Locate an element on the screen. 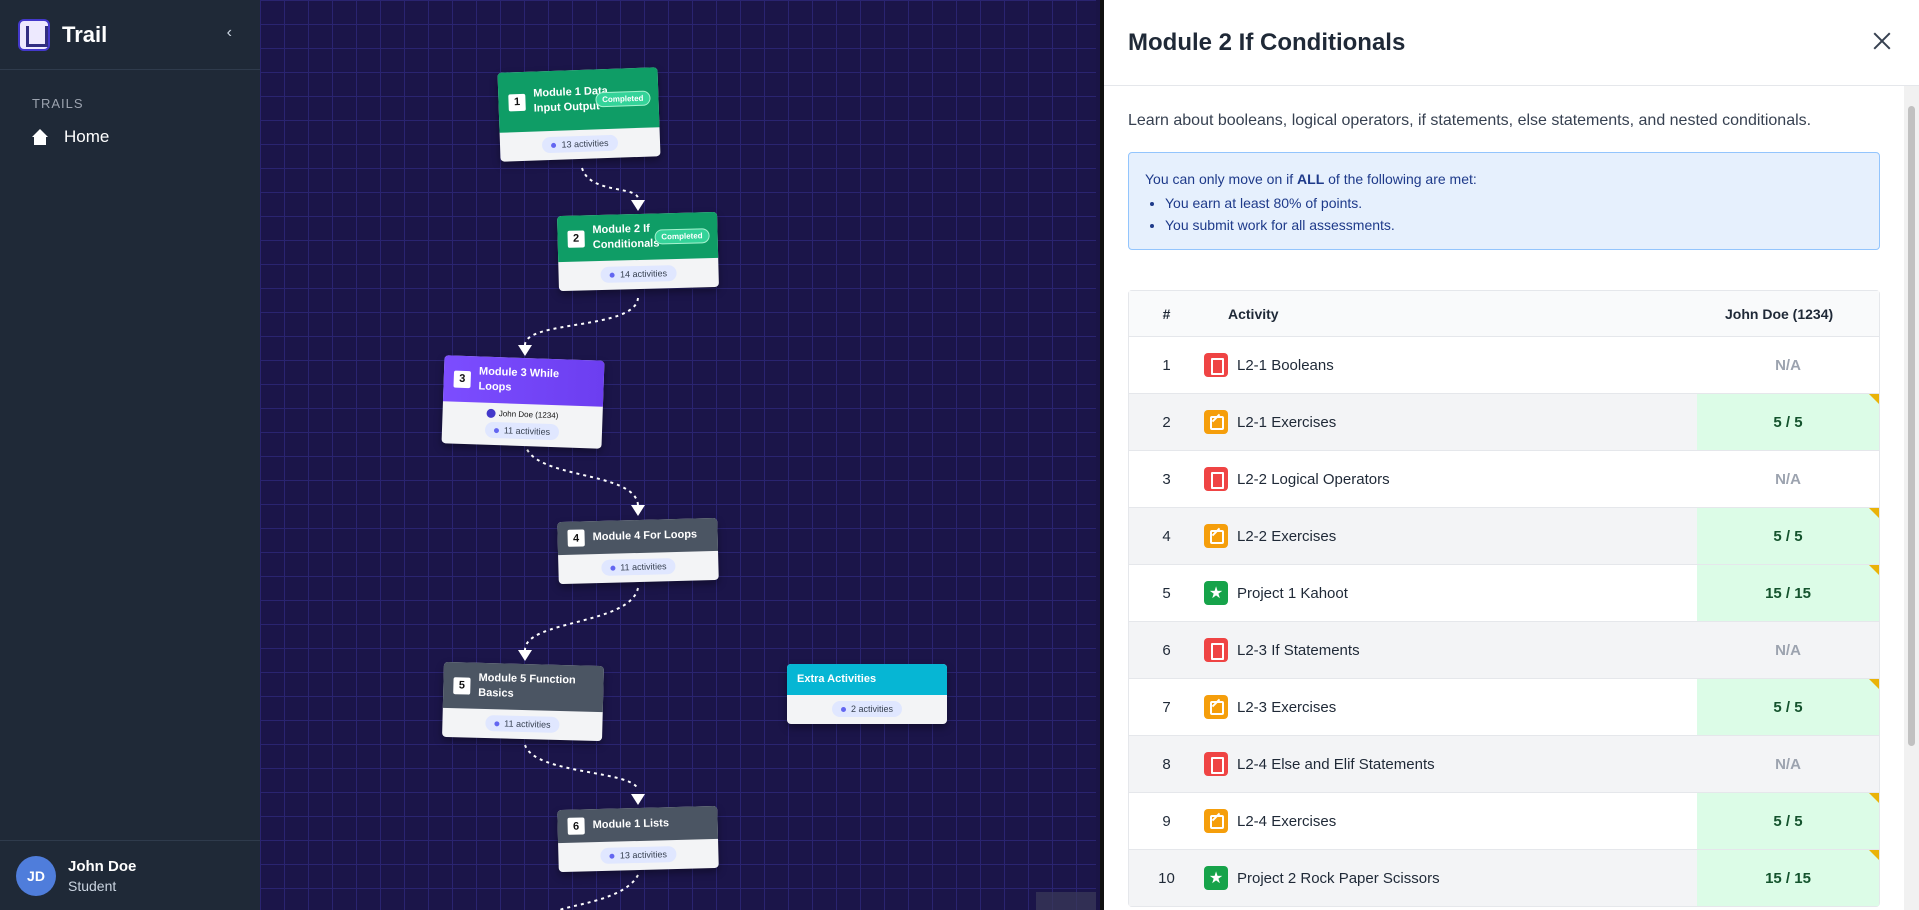 The image size is (1919, 910). sidebar-section-label: TRAILS is located at coordinates (58, 103).